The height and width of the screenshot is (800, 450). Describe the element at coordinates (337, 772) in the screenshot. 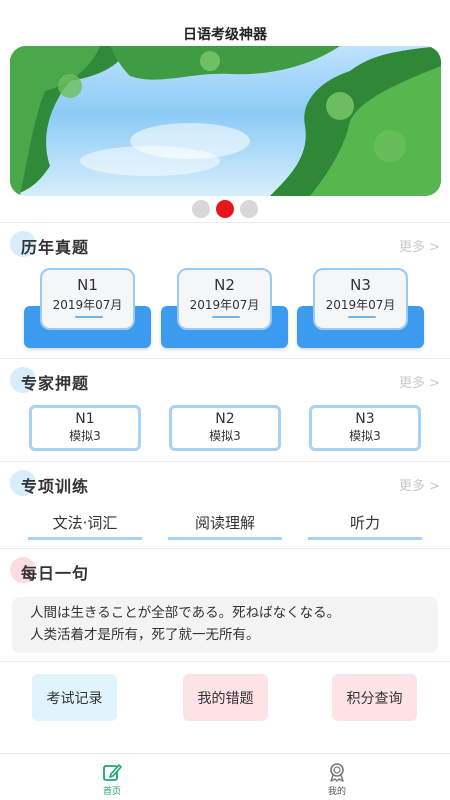

I see `medal-icon` at that location.